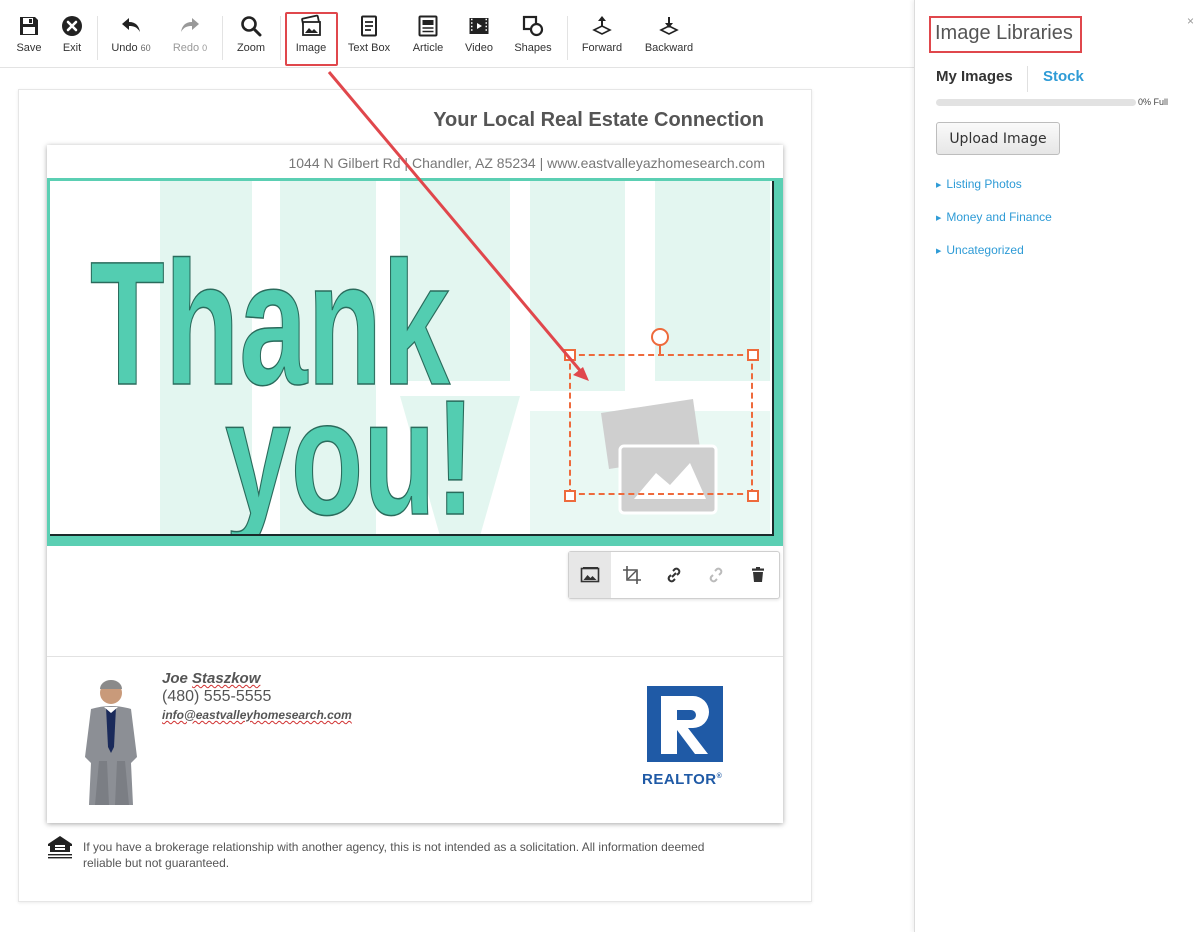 Image resolution: width=1204 pixels, height=932 pixels. Describe the element at coordinates (251, 26) in the screenshot. I see `magnifier-icon` at that location.